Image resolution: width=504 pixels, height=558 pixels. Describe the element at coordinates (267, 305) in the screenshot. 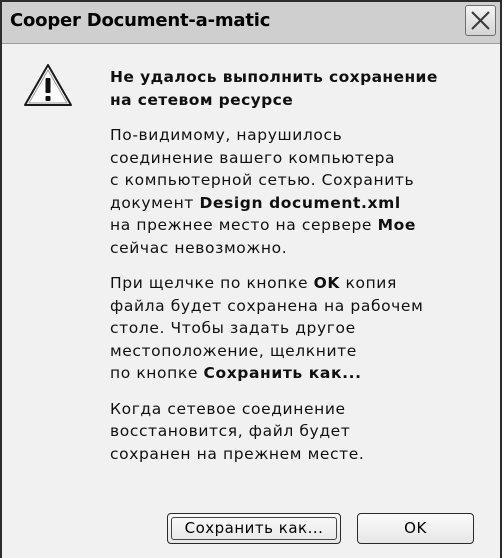

I see `paragraph-line: файла будет сохранена на рабочем` at that location.